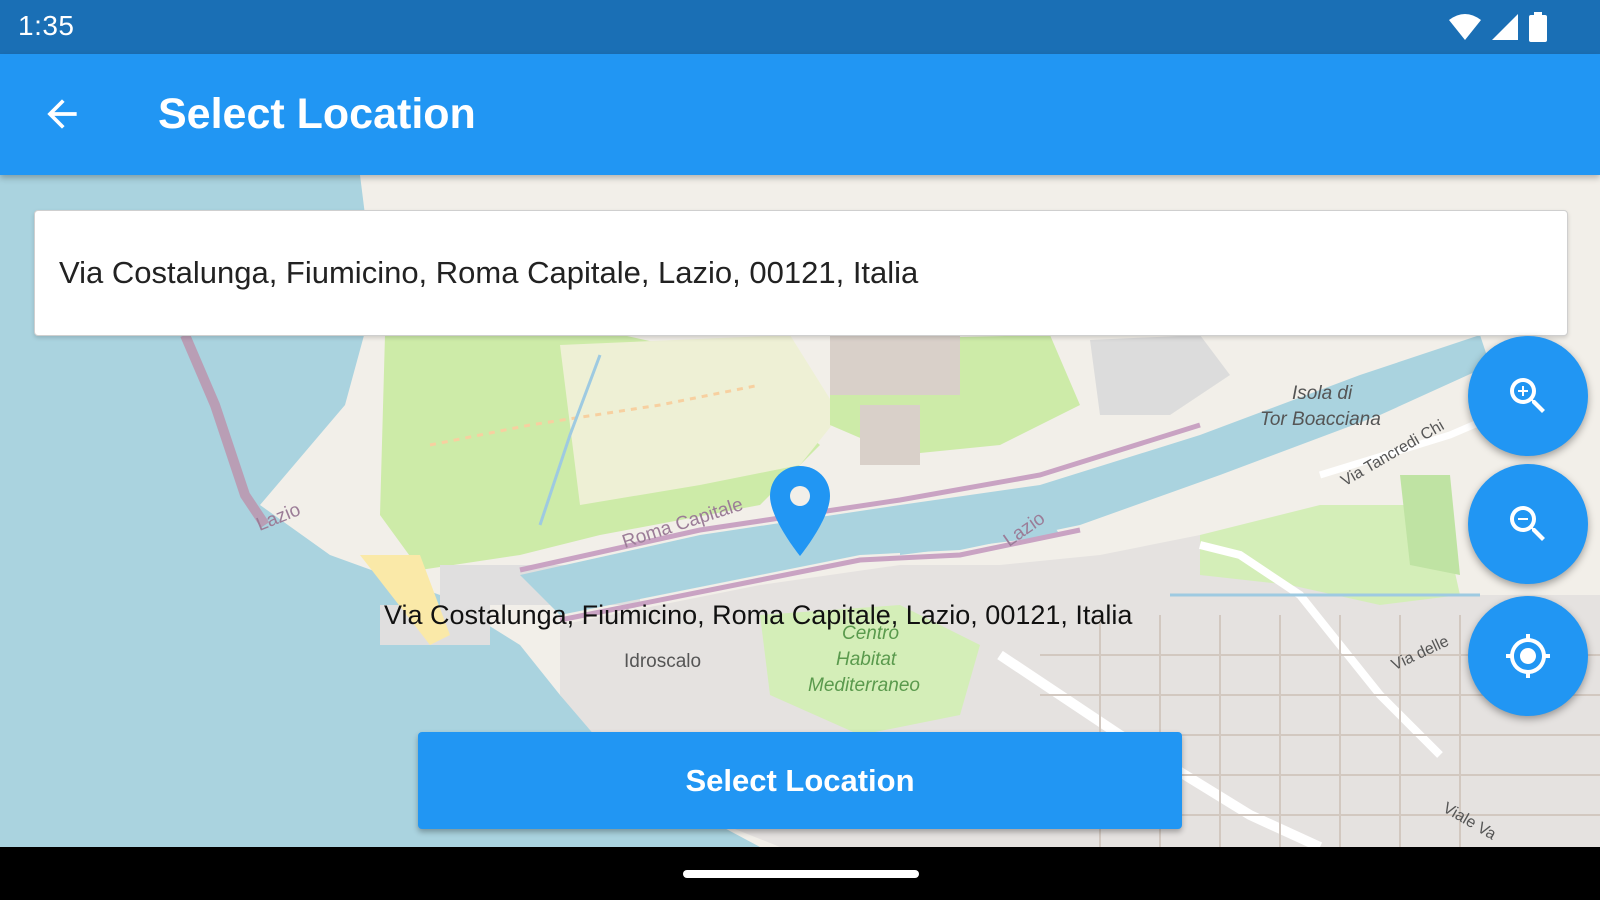  Describe the element at coordinates (800, 27) in the screenshot. I see `status-bar: 1:35` at that location.